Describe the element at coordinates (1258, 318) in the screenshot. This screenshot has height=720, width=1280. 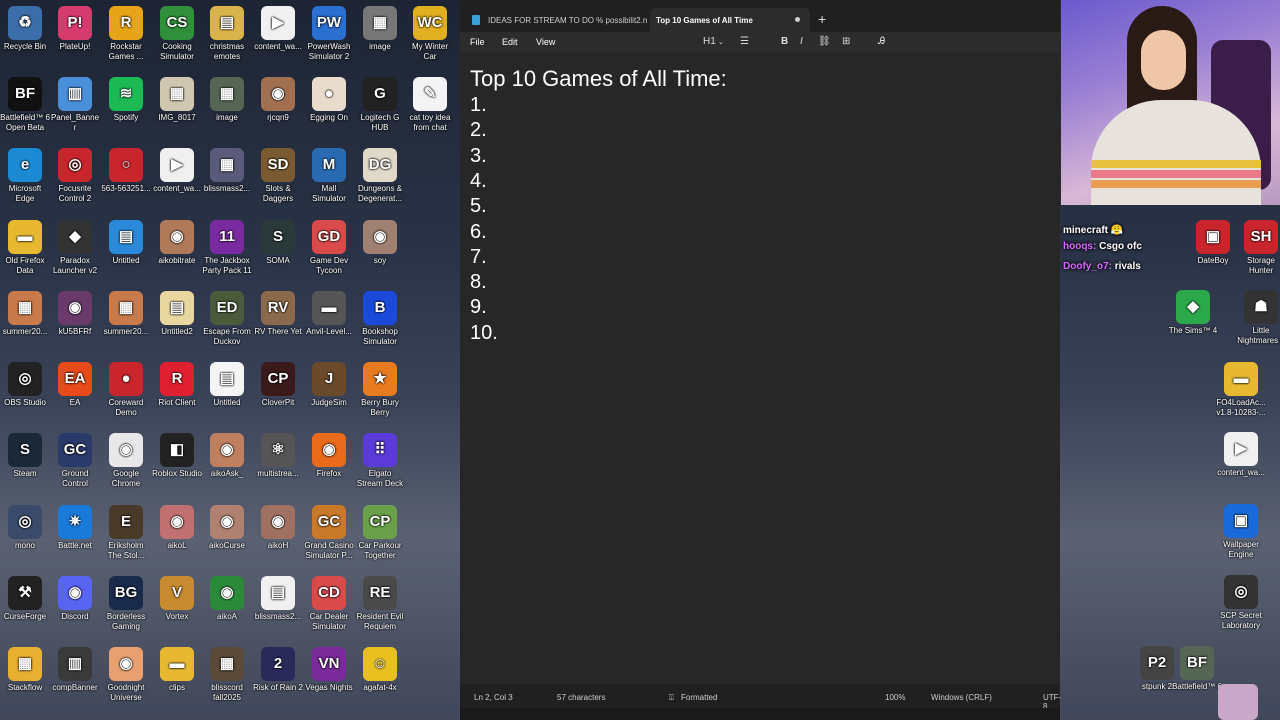
I see `desktop-icon: ☗ Little Nightmares II` at that location.